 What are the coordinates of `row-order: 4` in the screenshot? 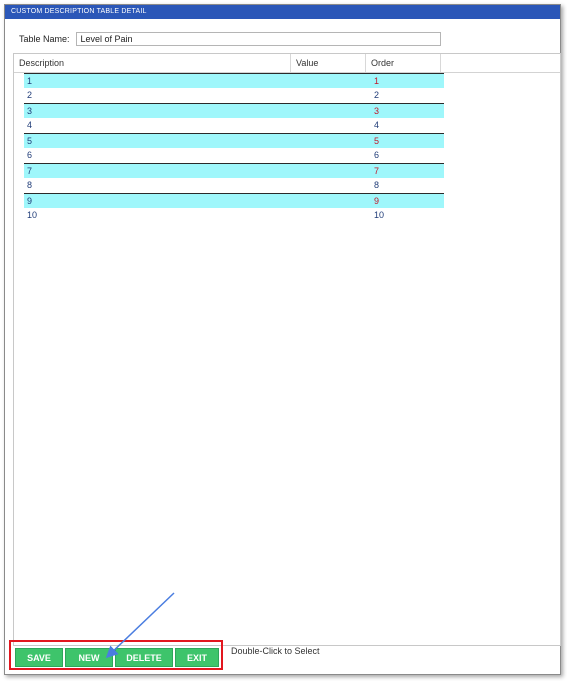 It's located at (377, 125).